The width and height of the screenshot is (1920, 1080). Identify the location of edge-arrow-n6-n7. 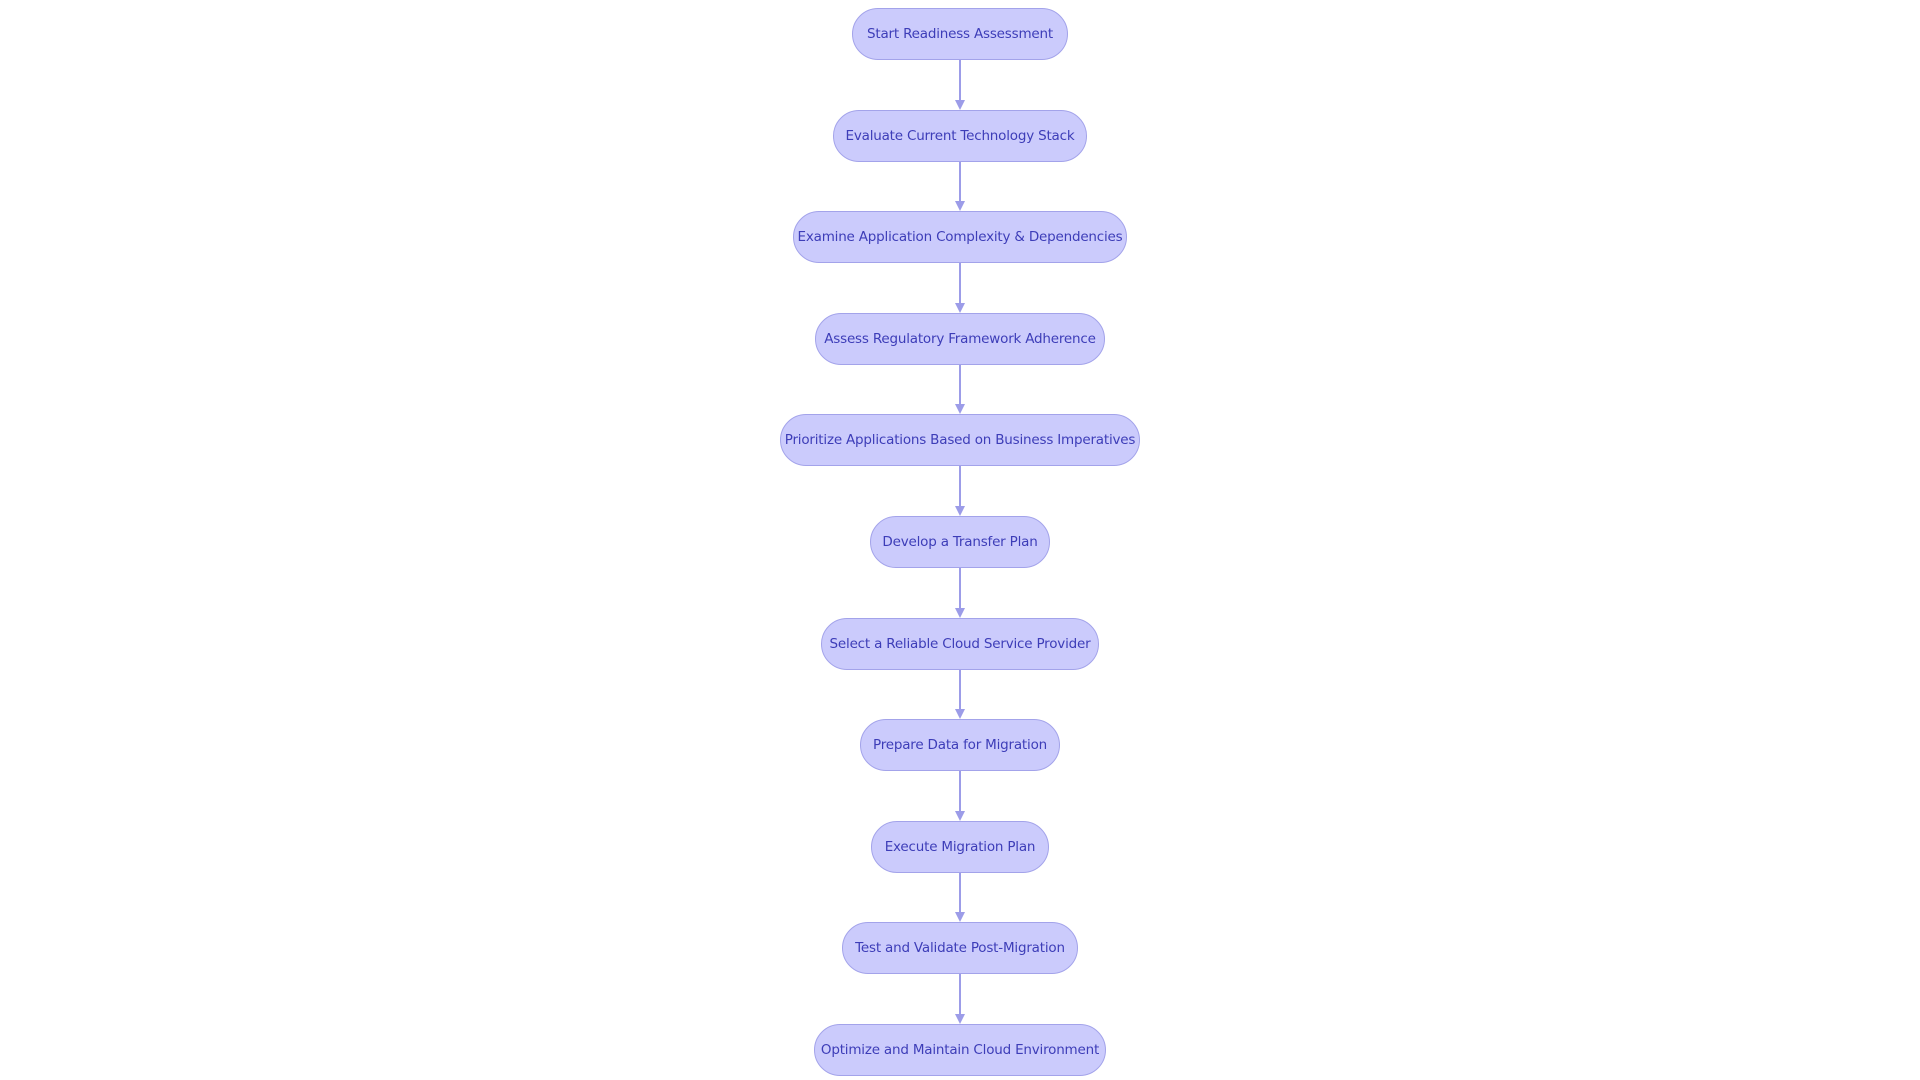
(960, 593).